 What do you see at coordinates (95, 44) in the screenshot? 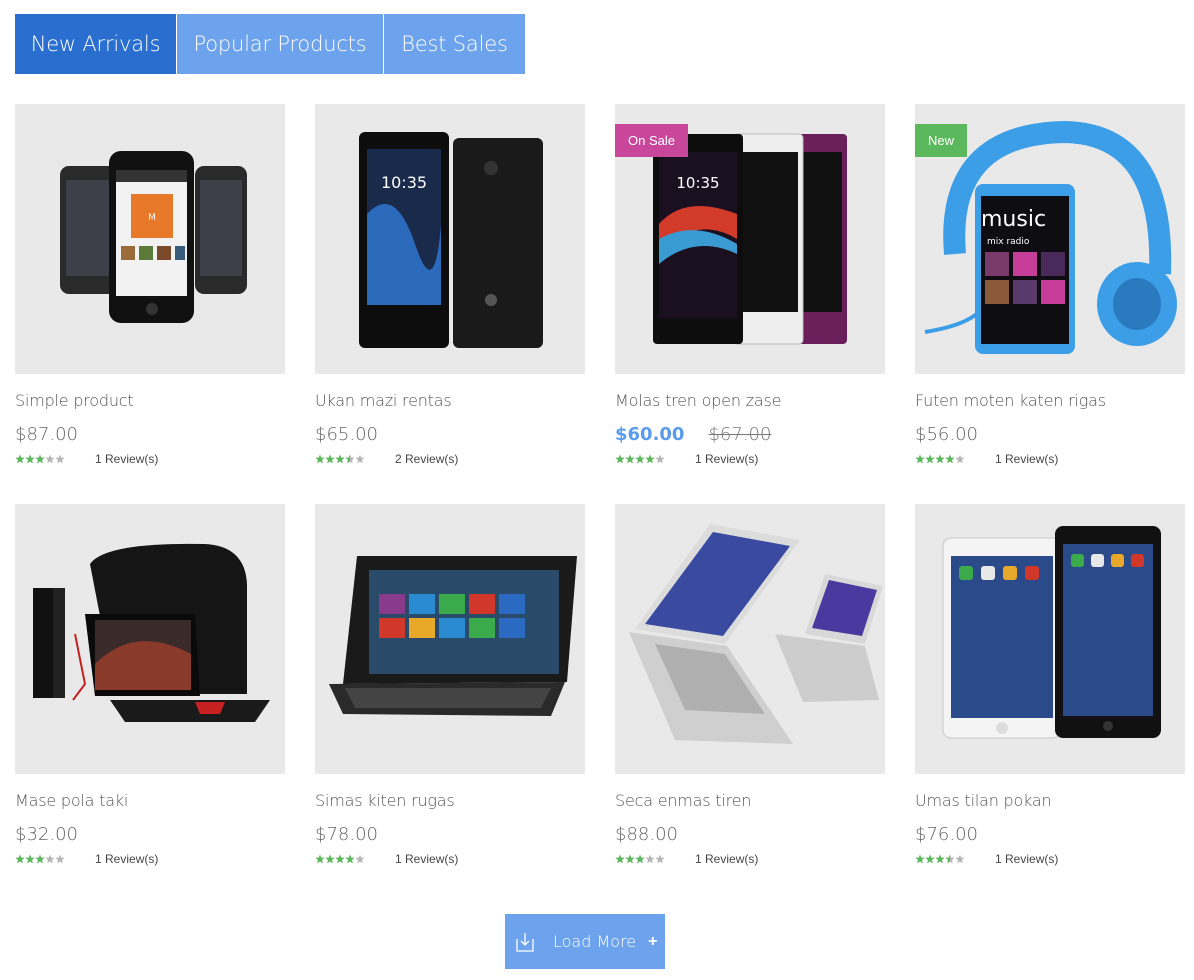
I see `tab-new-arrivals: New Arrivals` at bounding box center [95, 44].